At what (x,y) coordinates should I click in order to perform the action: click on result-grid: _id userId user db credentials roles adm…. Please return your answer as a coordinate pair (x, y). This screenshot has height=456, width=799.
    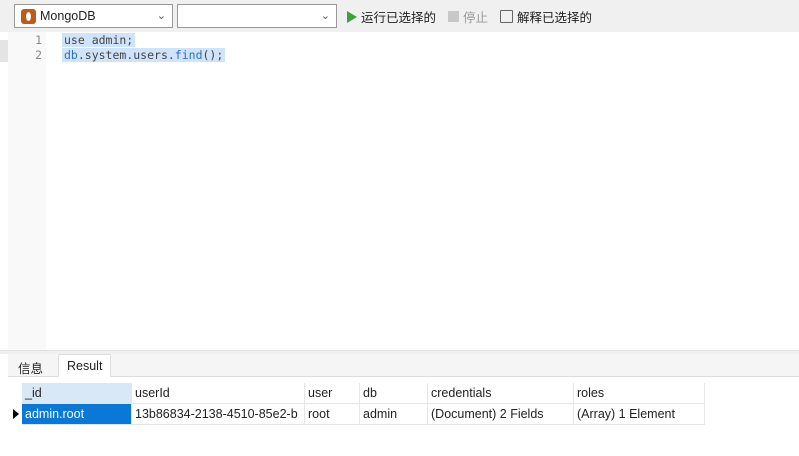
    Looking at the image, I should click on (356, 404).